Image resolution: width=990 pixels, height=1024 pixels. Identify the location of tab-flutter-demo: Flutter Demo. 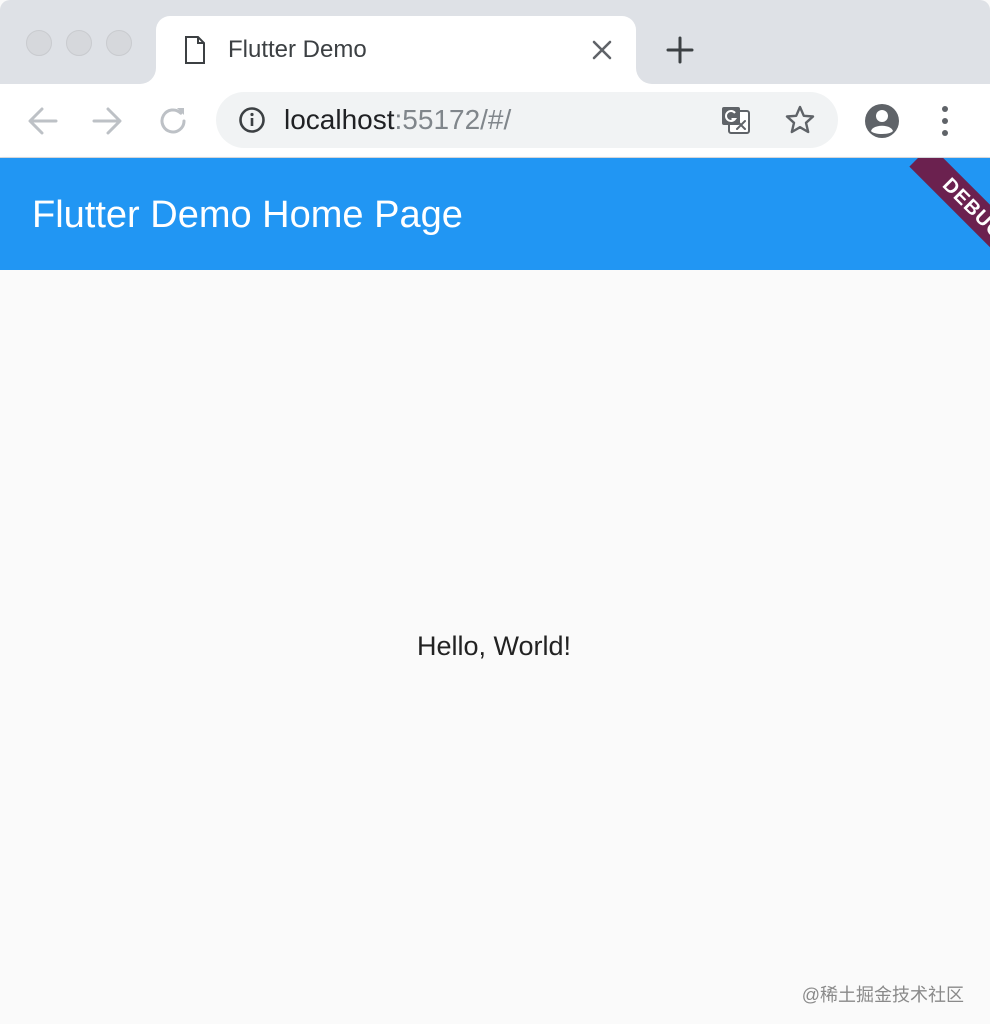
(396, 50).